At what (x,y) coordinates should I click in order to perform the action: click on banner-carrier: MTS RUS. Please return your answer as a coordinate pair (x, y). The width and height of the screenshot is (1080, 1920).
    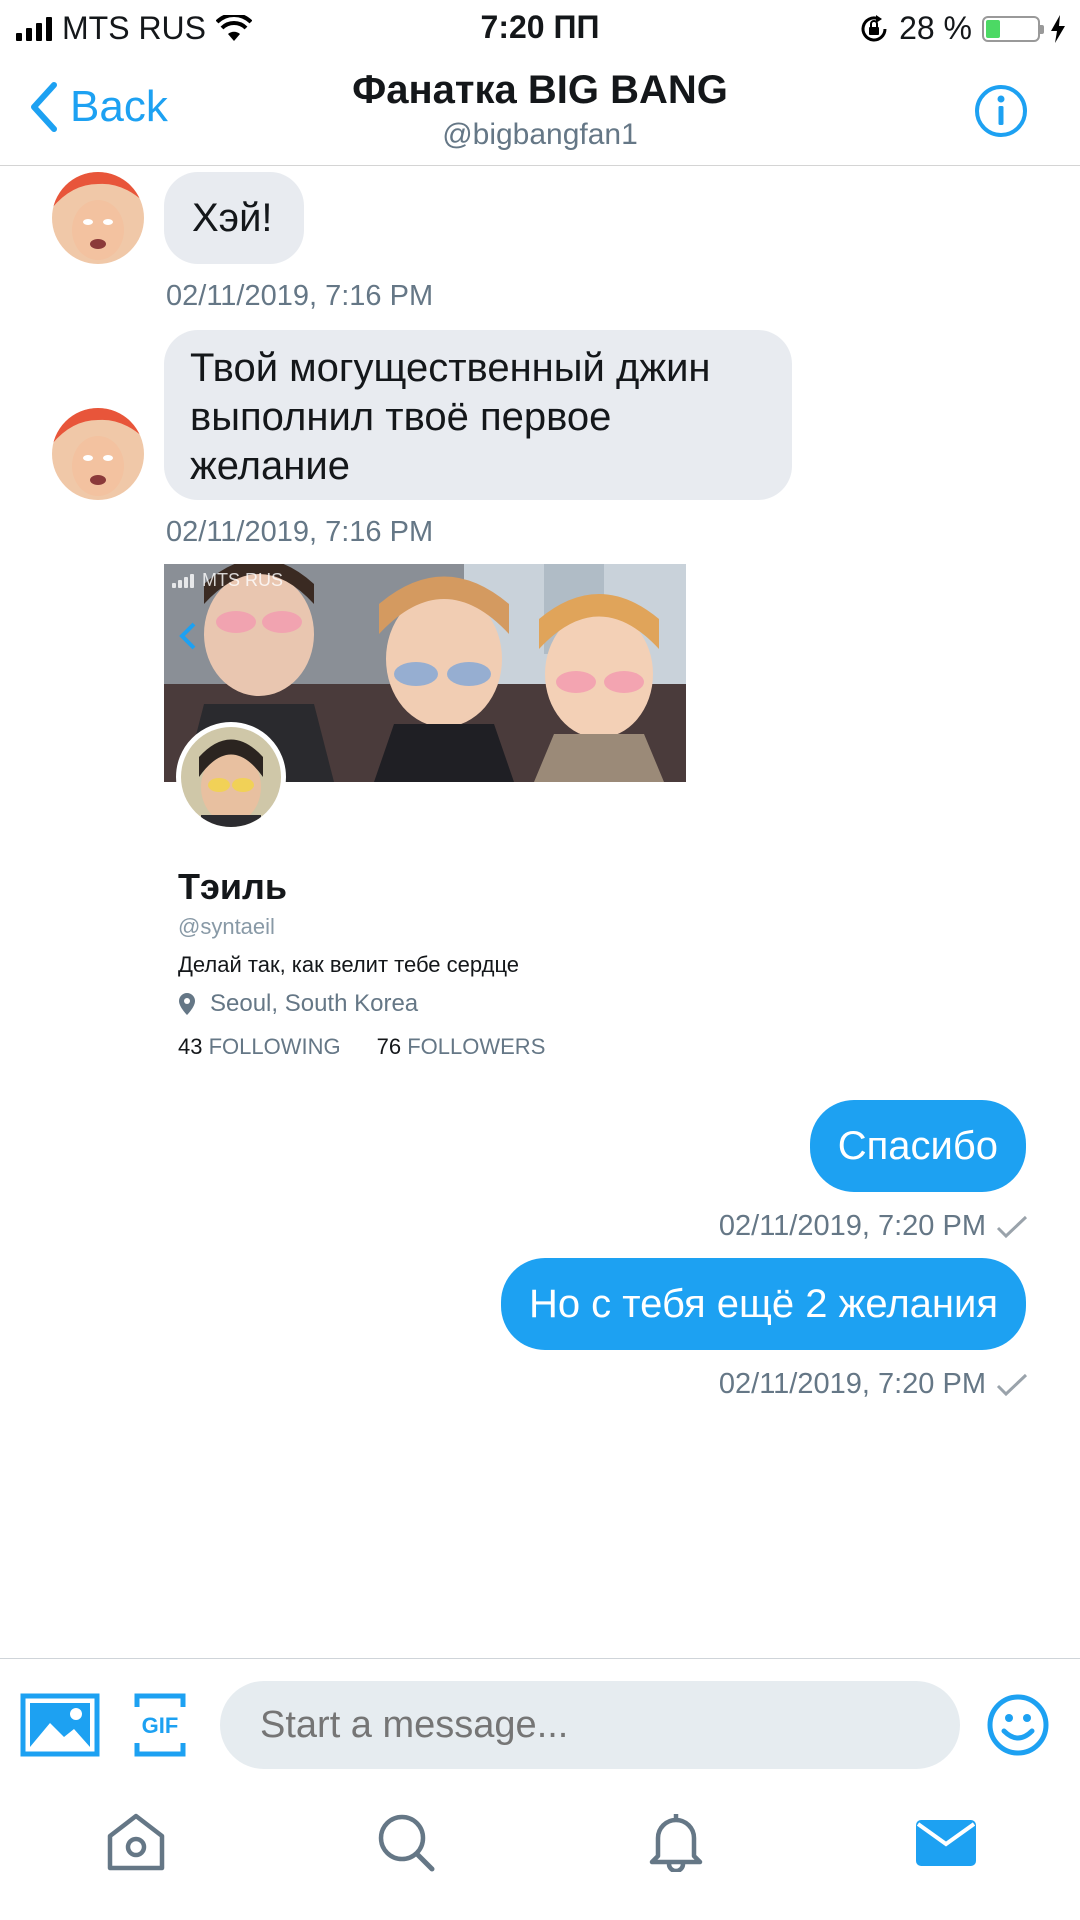
    Looking at the image, I should click on (242, 580).